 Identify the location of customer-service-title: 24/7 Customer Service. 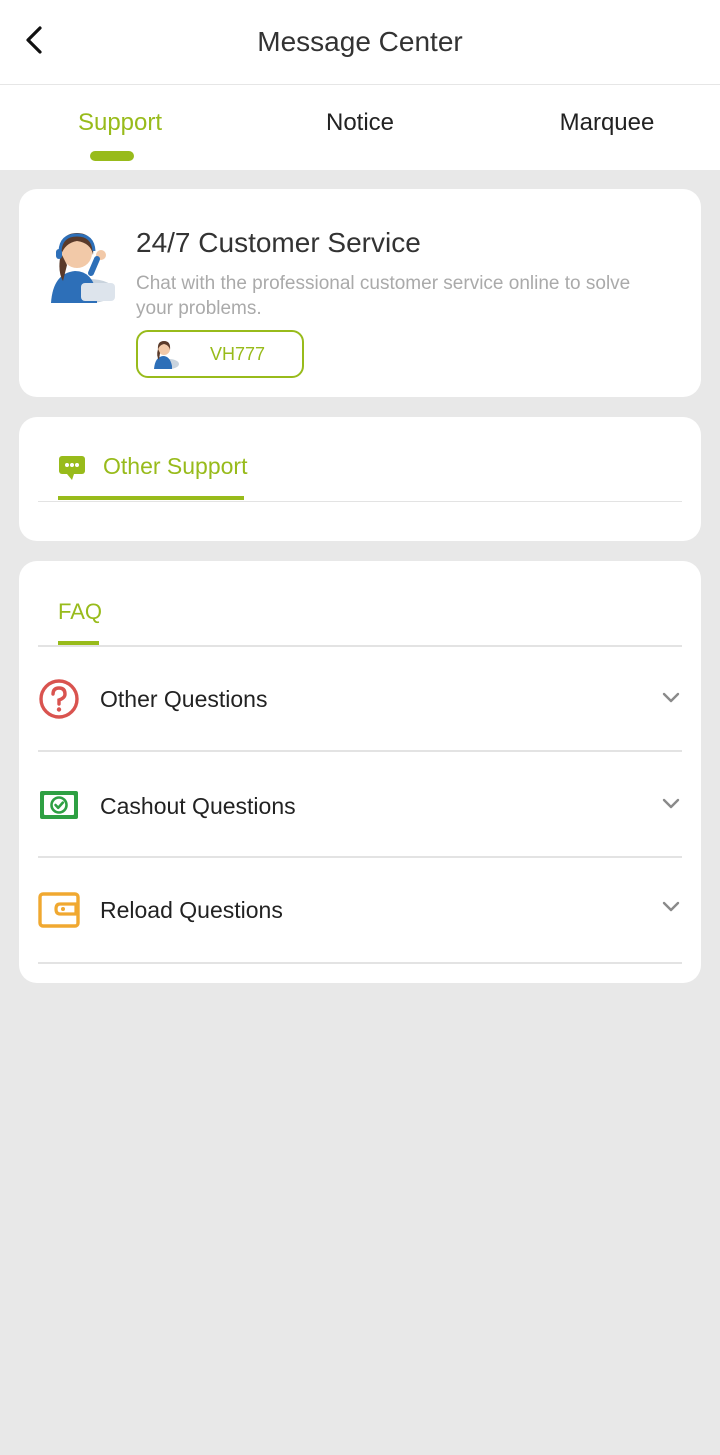
(278, 242).